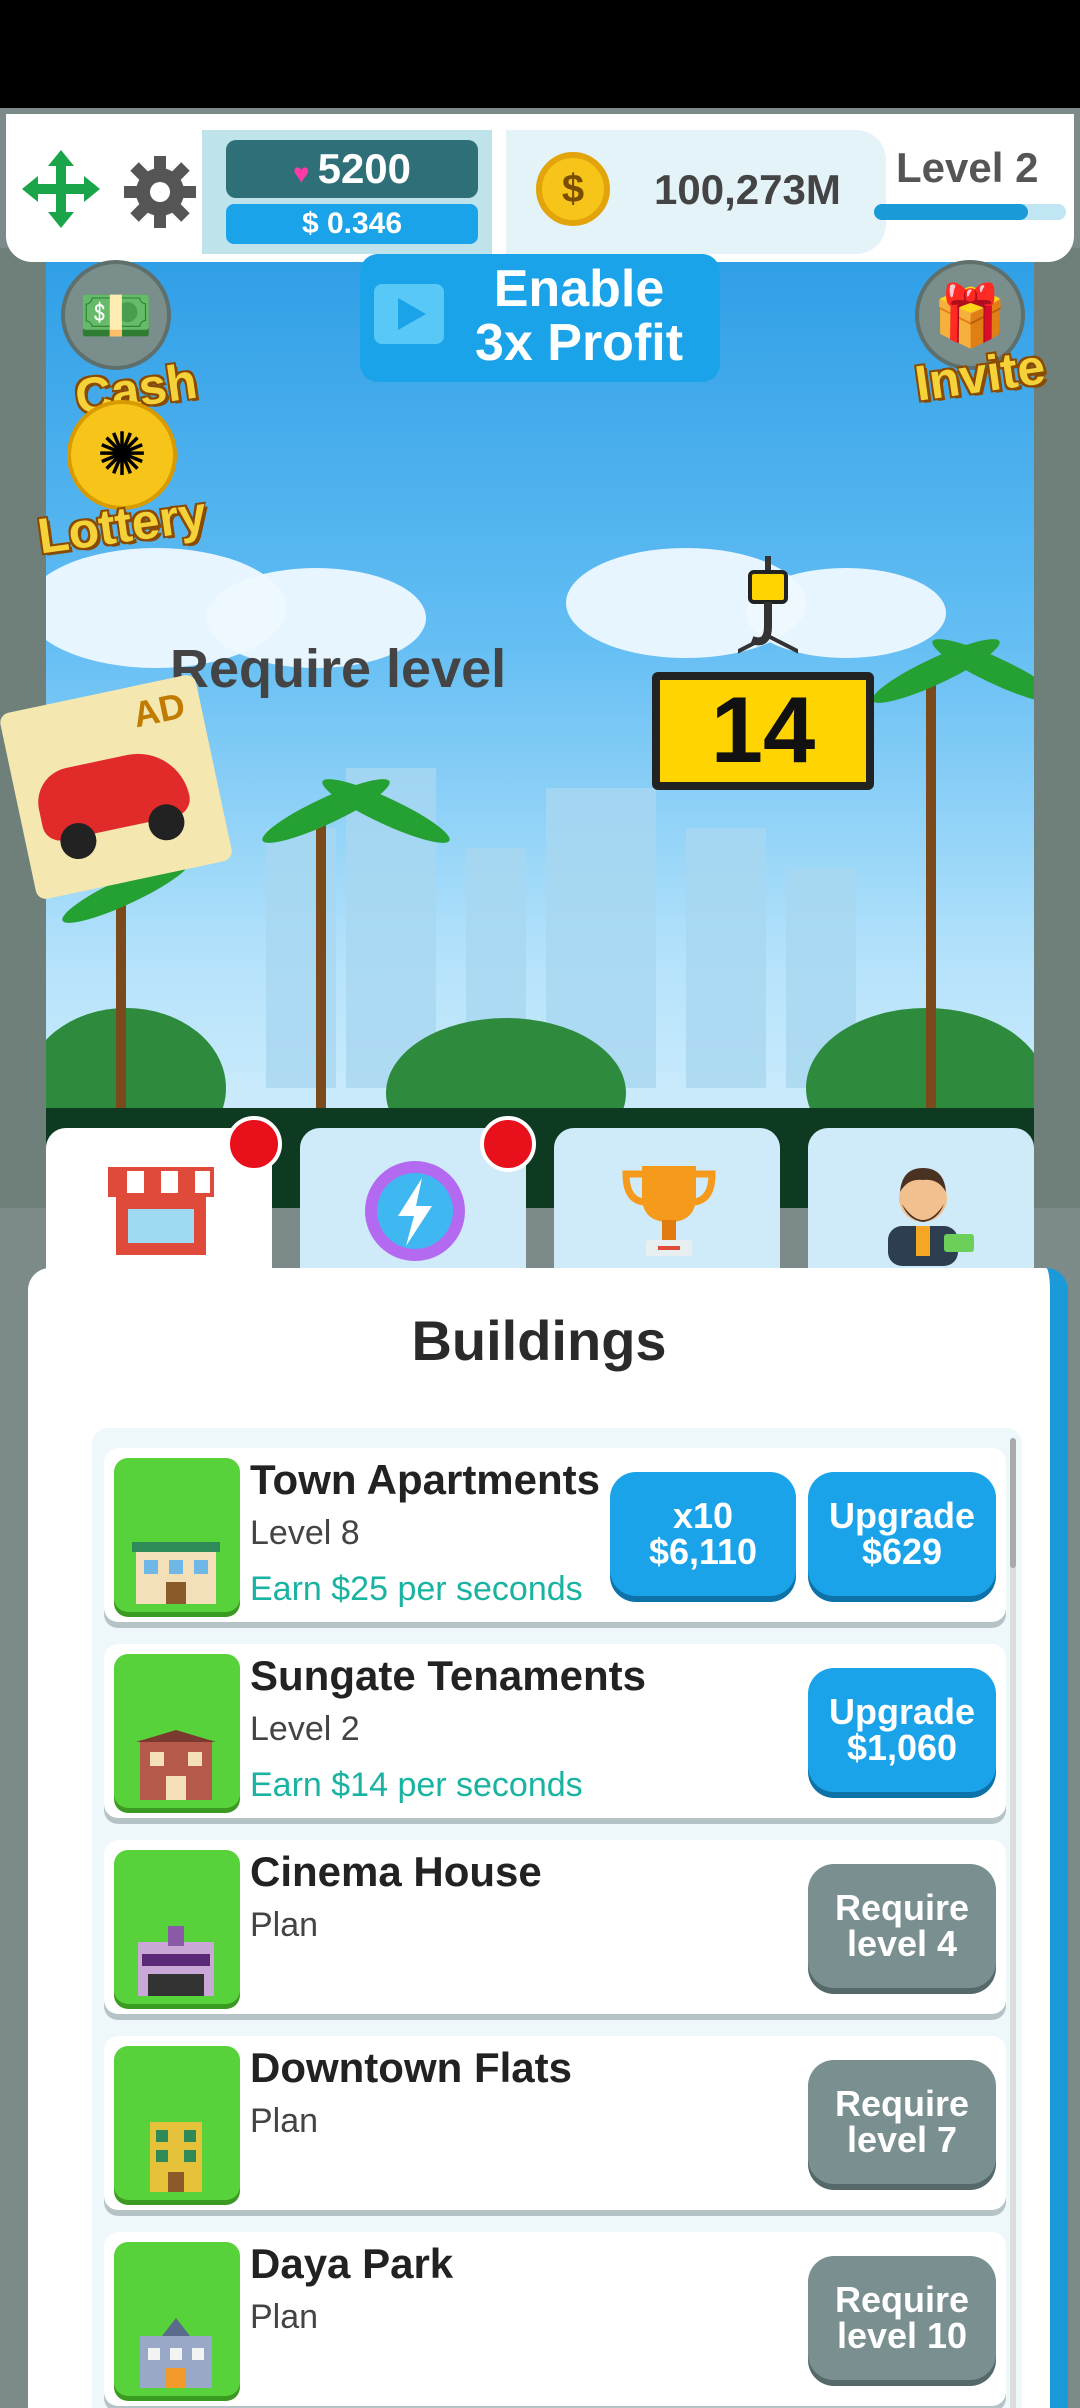 This screenshot has width=1080, height=2408. Describe the element at coordinates (902, 2139) in the screenshot. I see `require-level-value: level 7` at that location.